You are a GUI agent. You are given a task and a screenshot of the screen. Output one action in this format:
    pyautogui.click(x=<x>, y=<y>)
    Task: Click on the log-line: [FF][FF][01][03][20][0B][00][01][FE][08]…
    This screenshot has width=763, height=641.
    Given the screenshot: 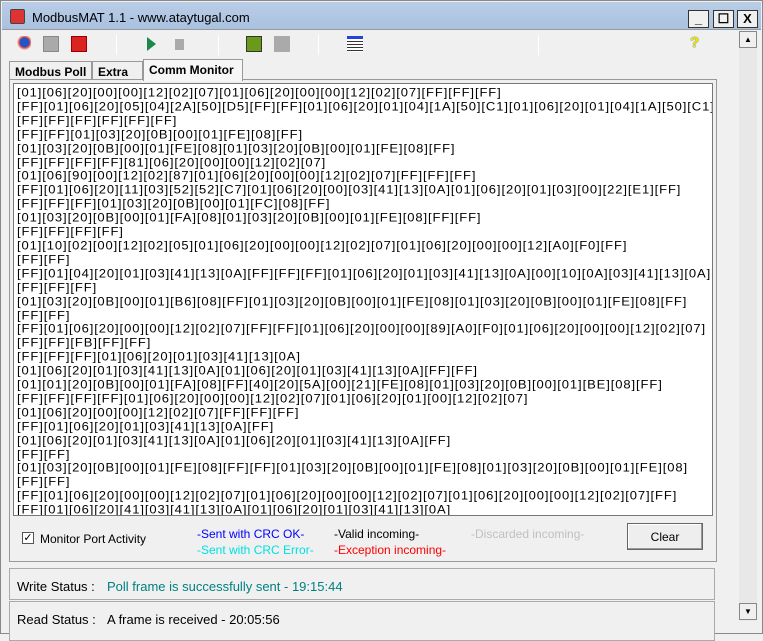 What is the action you would take?
    pyautogui.click(x=160, y=134)
    